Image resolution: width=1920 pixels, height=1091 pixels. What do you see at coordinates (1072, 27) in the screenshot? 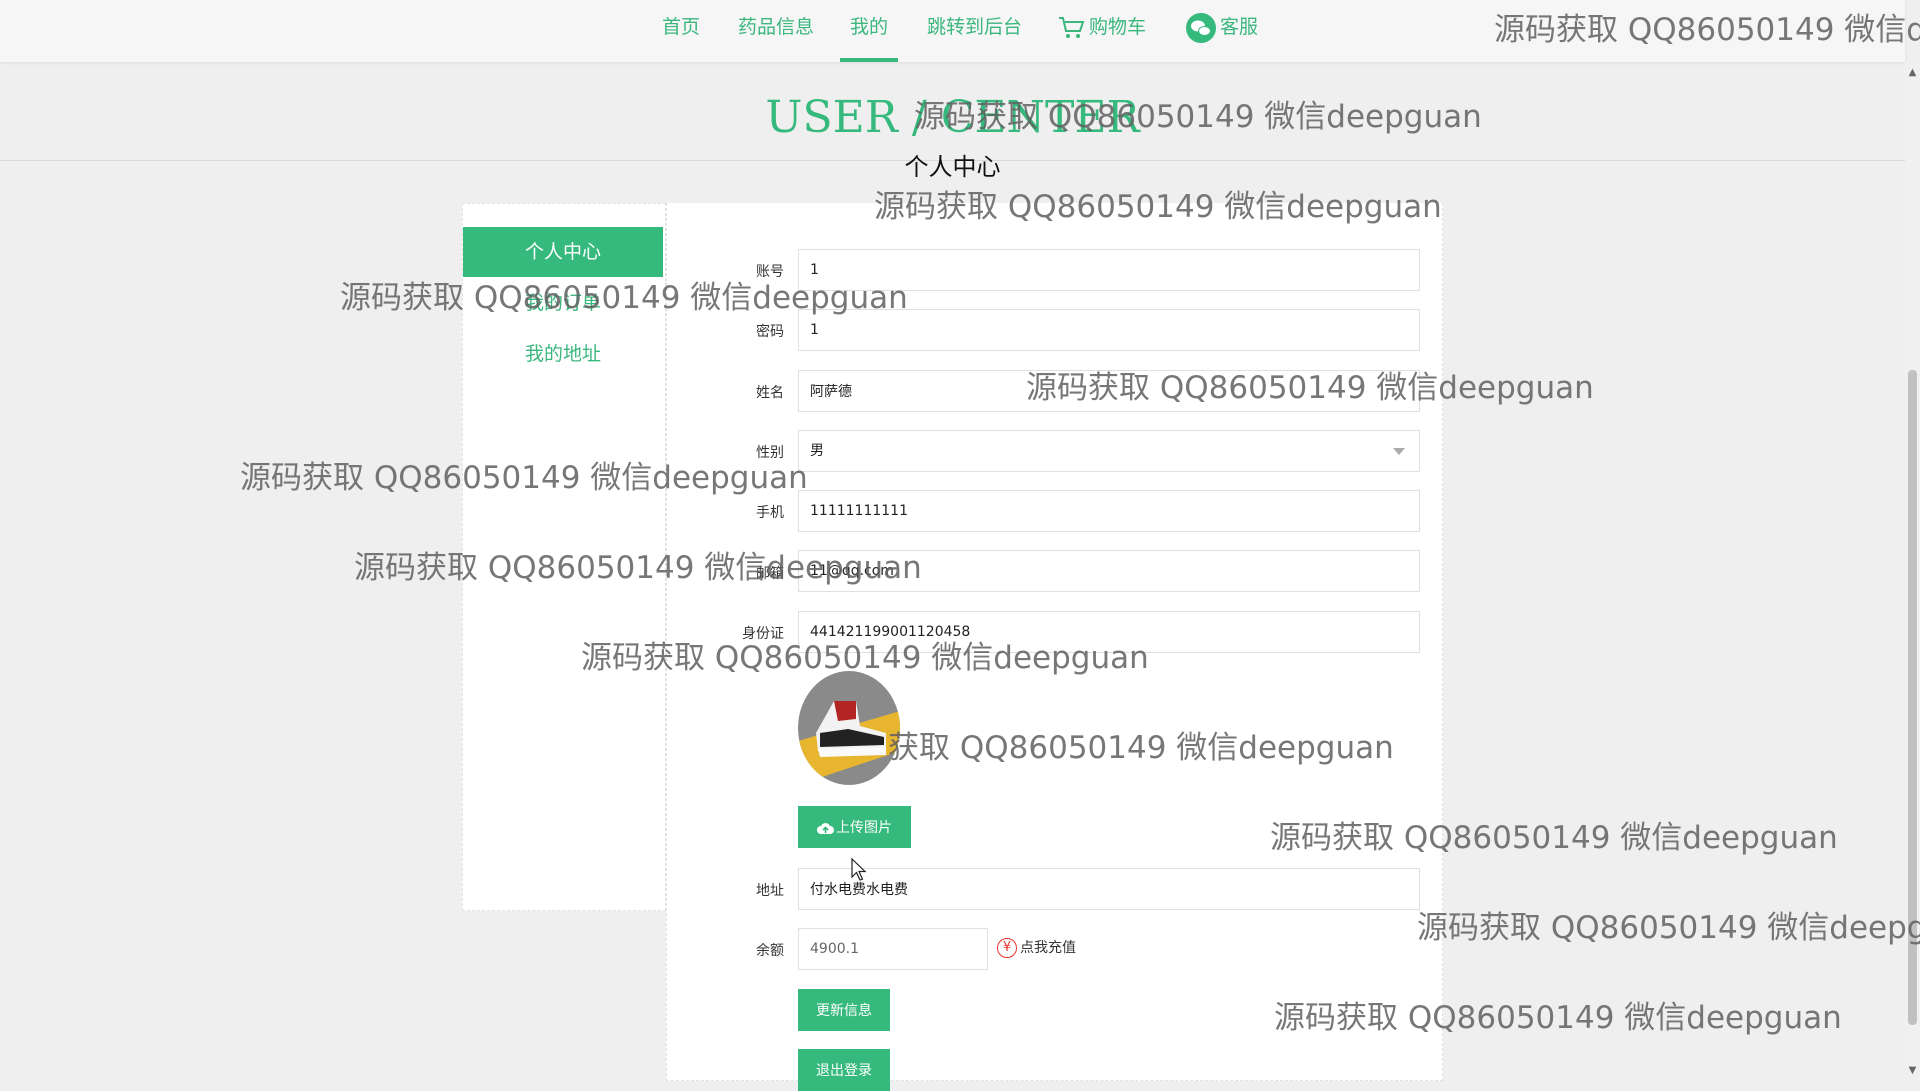
I see `cart-icon` at bounding box center [1072, 27].